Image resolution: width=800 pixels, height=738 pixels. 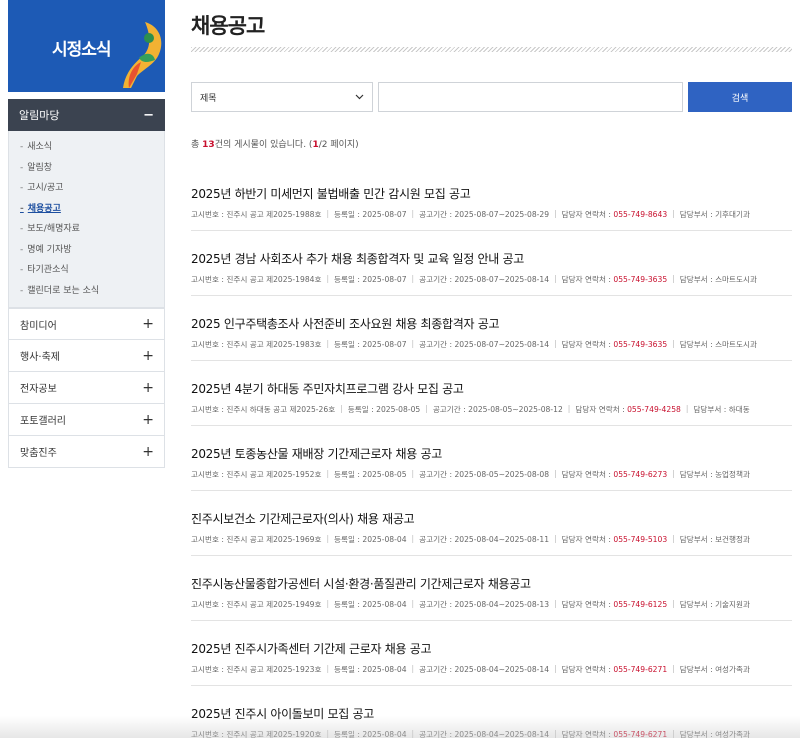 What do you see at coordinates (736, 279) in the screenshot?
I see `department-value: 스마트도시과` at bounding box center [736, 279].